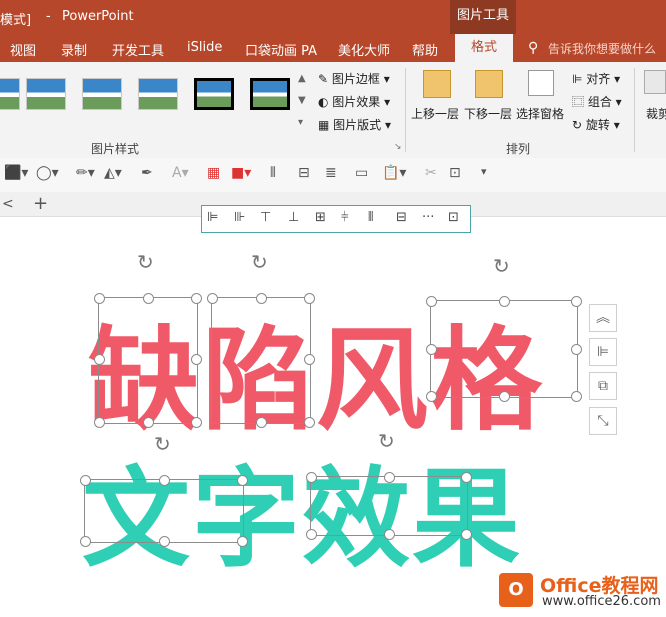 The width and height of the screenshot is (666, 617). What do you see at coordinates (596, 124) in the screenshot?
I see `rotate-button: ↻ 旋转 ▾` at bounding box center [596, 124].